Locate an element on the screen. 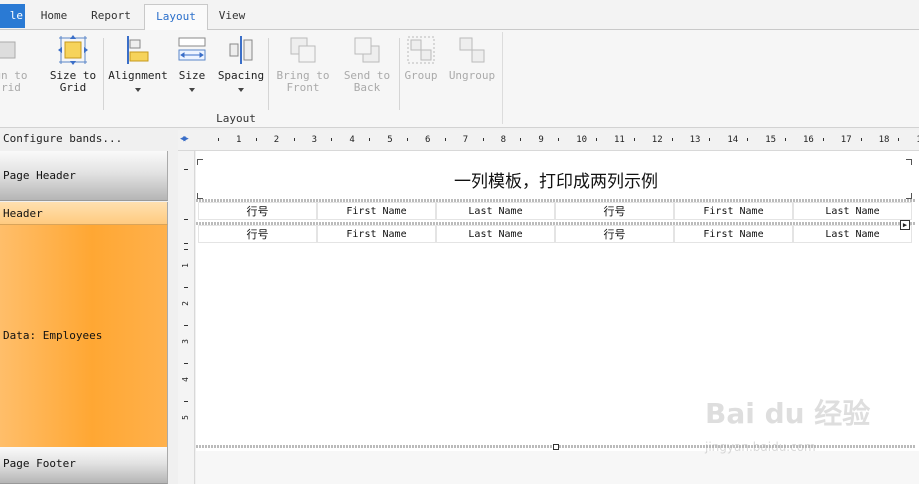 Image resolution: width=919 pixels, height=484 pixels. ruler-number: 9 is located at coordinates (541, 140).